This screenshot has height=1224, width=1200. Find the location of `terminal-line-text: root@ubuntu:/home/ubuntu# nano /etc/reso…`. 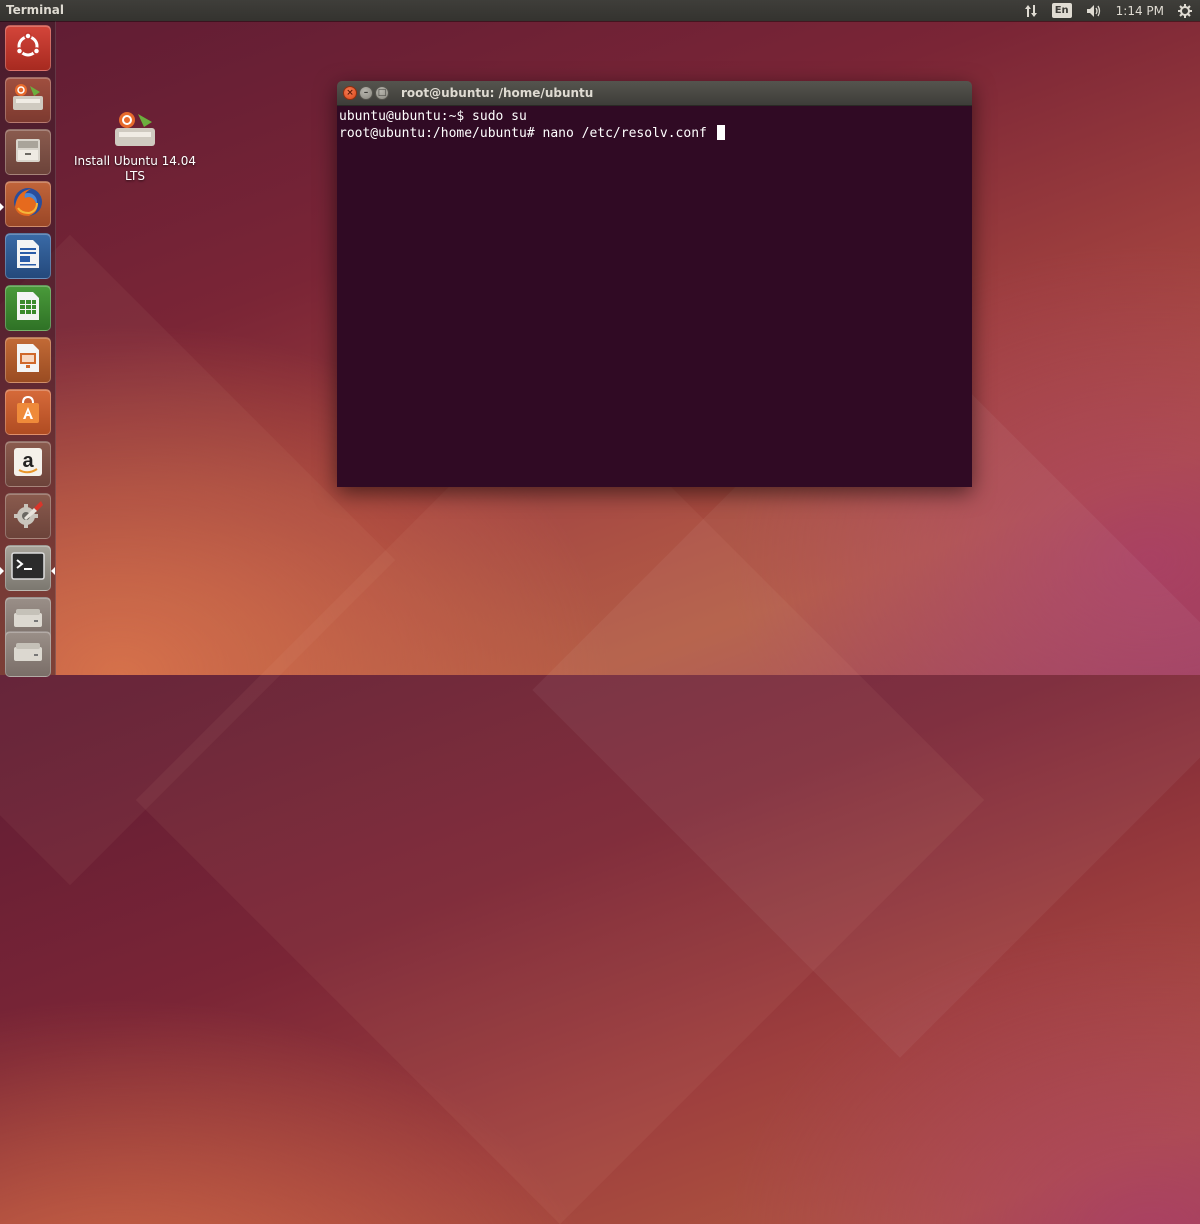

terminal-line-text: root@ubuntu:/home/ubuntu# nano /etc/reso… is located at coordinates (527, 133).